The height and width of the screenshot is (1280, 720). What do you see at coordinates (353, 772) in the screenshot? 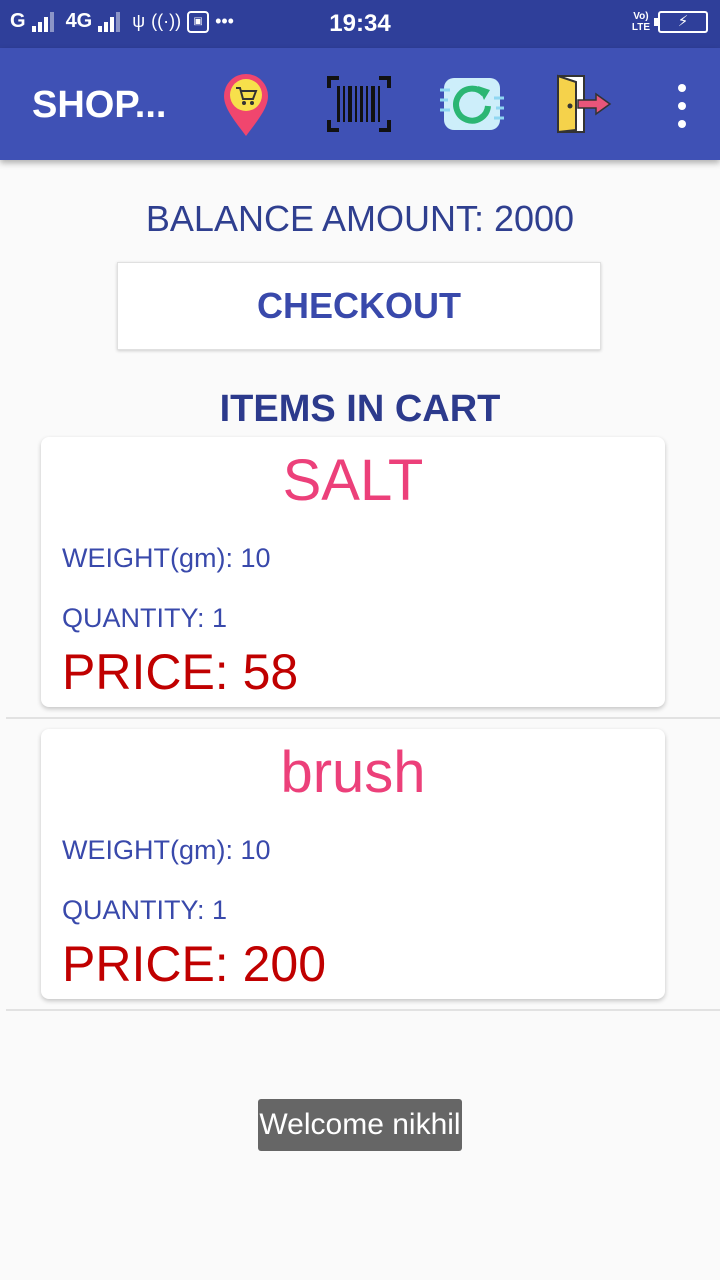
I see `item-name: brush` at bounding box center [353, 772].